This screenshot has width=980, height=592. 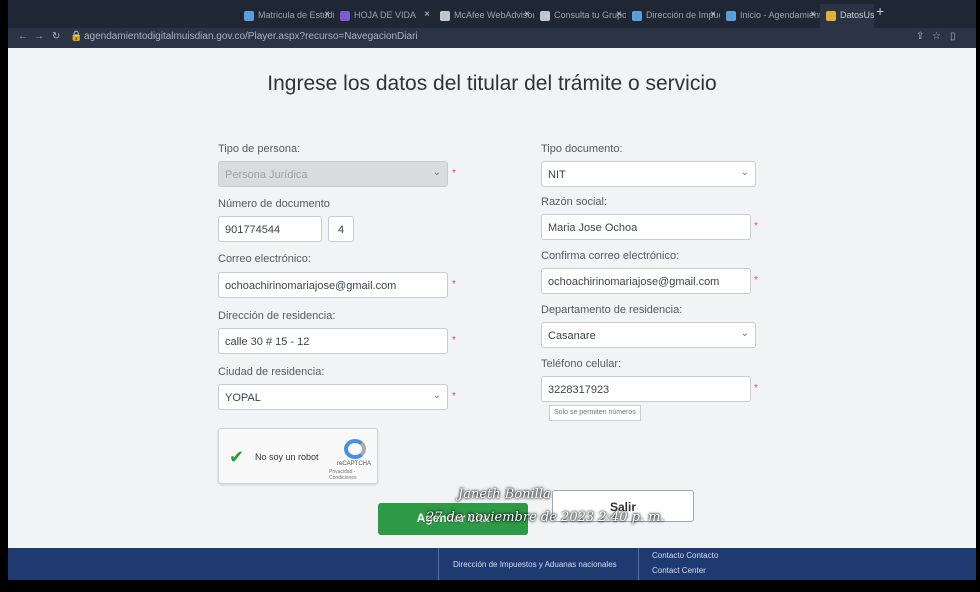 What do you see at coordinates (354, 464) in the screenshot?
I see `captcha-brand: reCAPTCHA` at bounding box center [354, 464].